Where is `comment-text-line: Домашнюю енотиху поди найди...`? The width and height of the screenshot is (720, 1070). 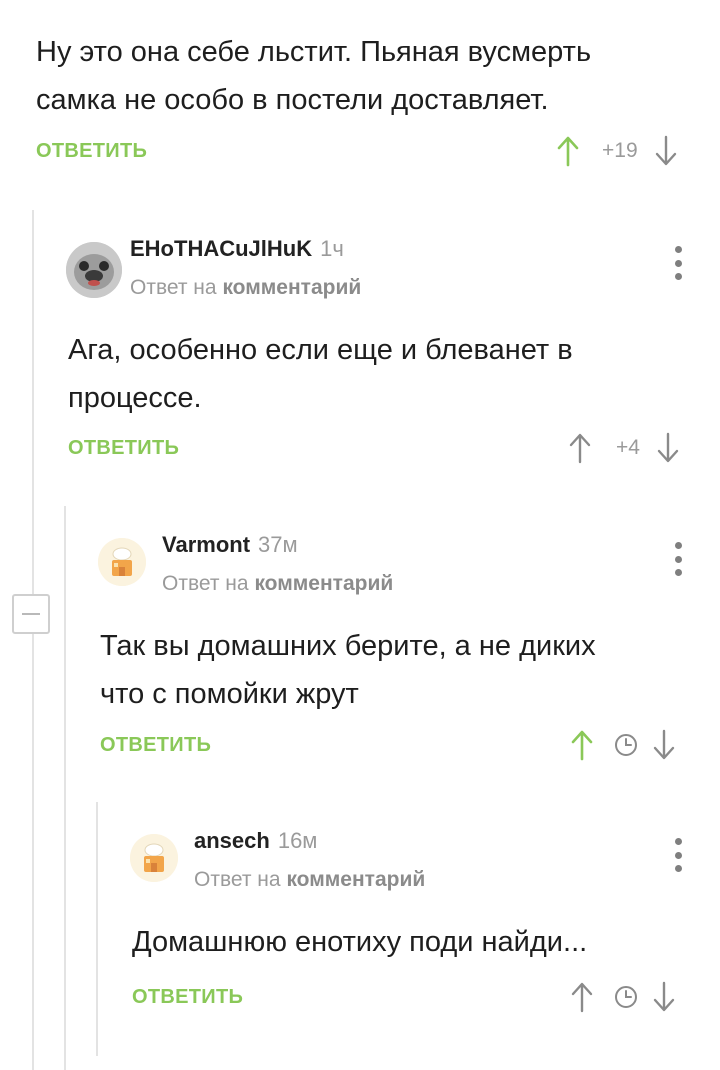 comment-text-line: Домашнюю енотиху поди найди... is located at coordinates (360, 942).